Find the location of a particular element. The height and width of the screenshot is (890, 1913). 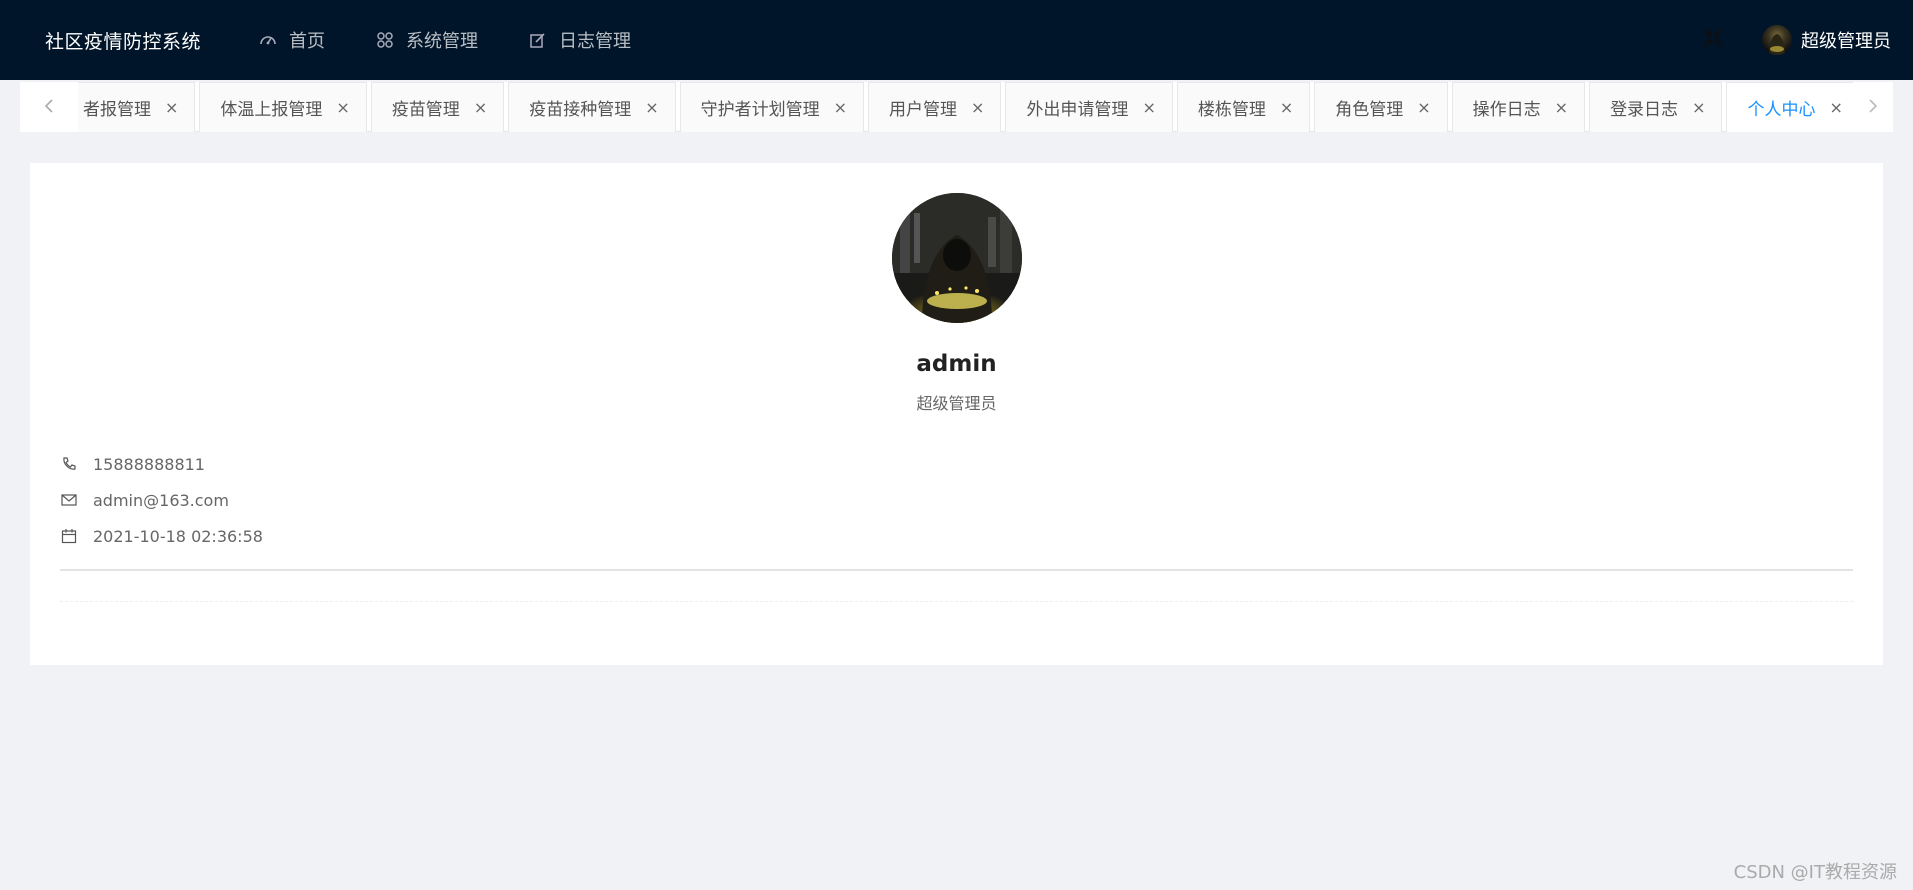

tab-vaccination: 疫苗接种管理 × is located at coordinates (592, 107).